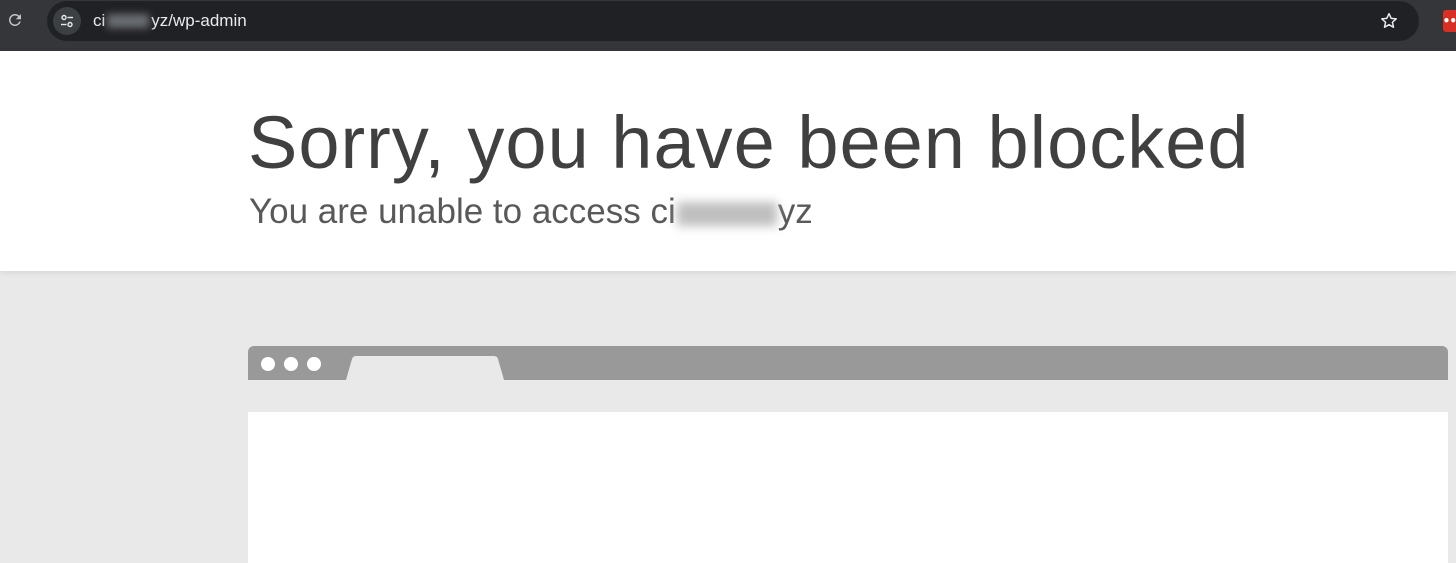 Image resolution: width=1456 pixels, height=563 pixels. I want to click on url-prefix: ci, so click(99, 20).